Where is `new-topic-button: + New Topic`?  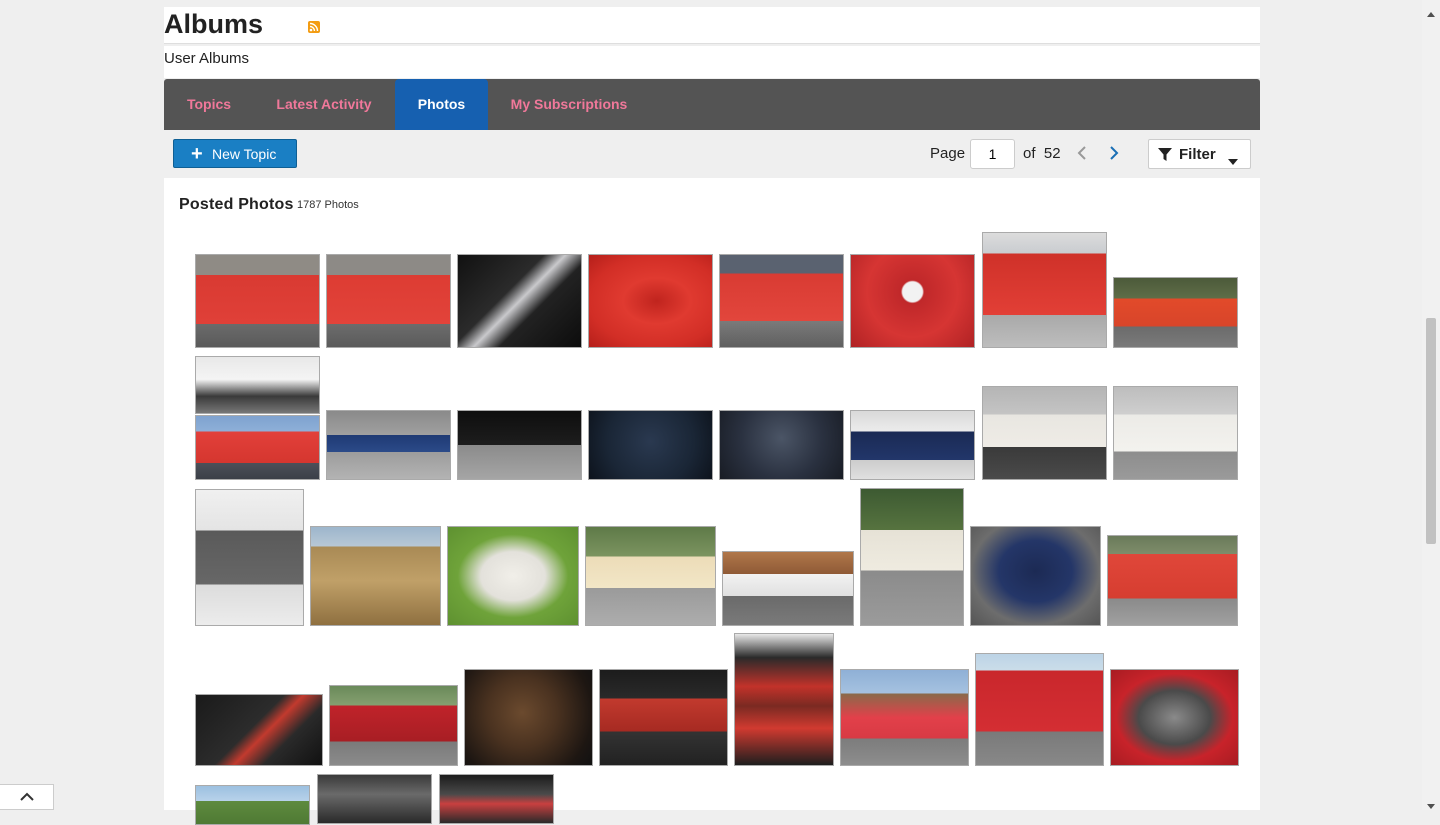 new-topic-button: + New Topic is located at coordinates (235, 153).